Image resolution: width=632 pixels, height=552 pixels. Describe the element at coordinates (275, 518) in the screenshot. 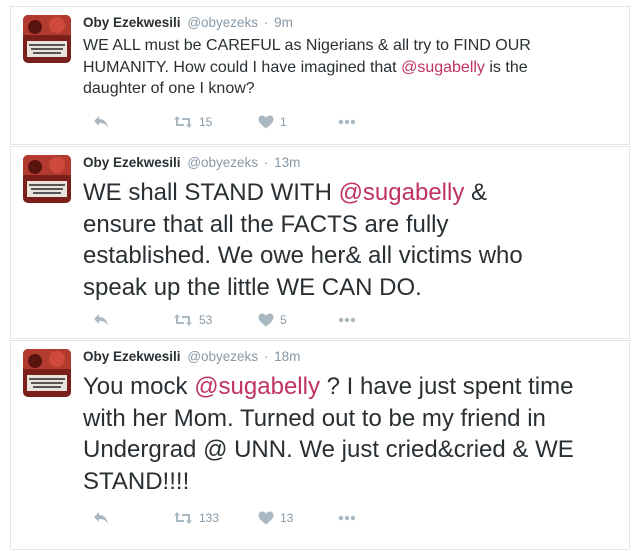

I see `like-button: 13` at that location.